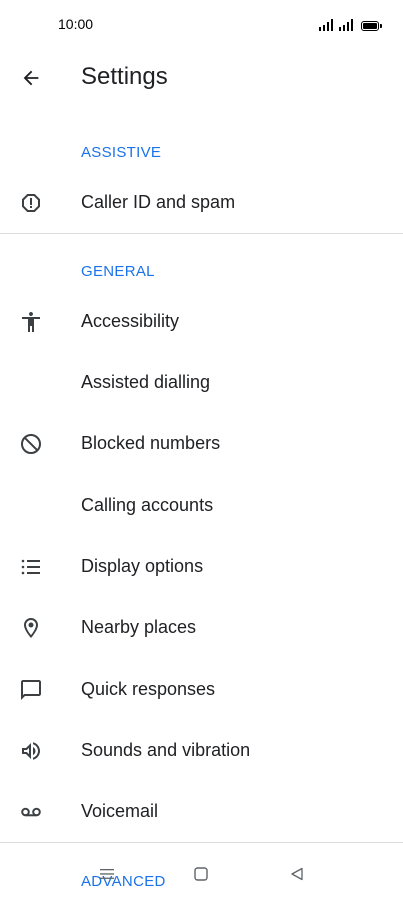 The width and height of the screenshot is (403, 902). I want to click on location-pin-icon, so click(31, 628).